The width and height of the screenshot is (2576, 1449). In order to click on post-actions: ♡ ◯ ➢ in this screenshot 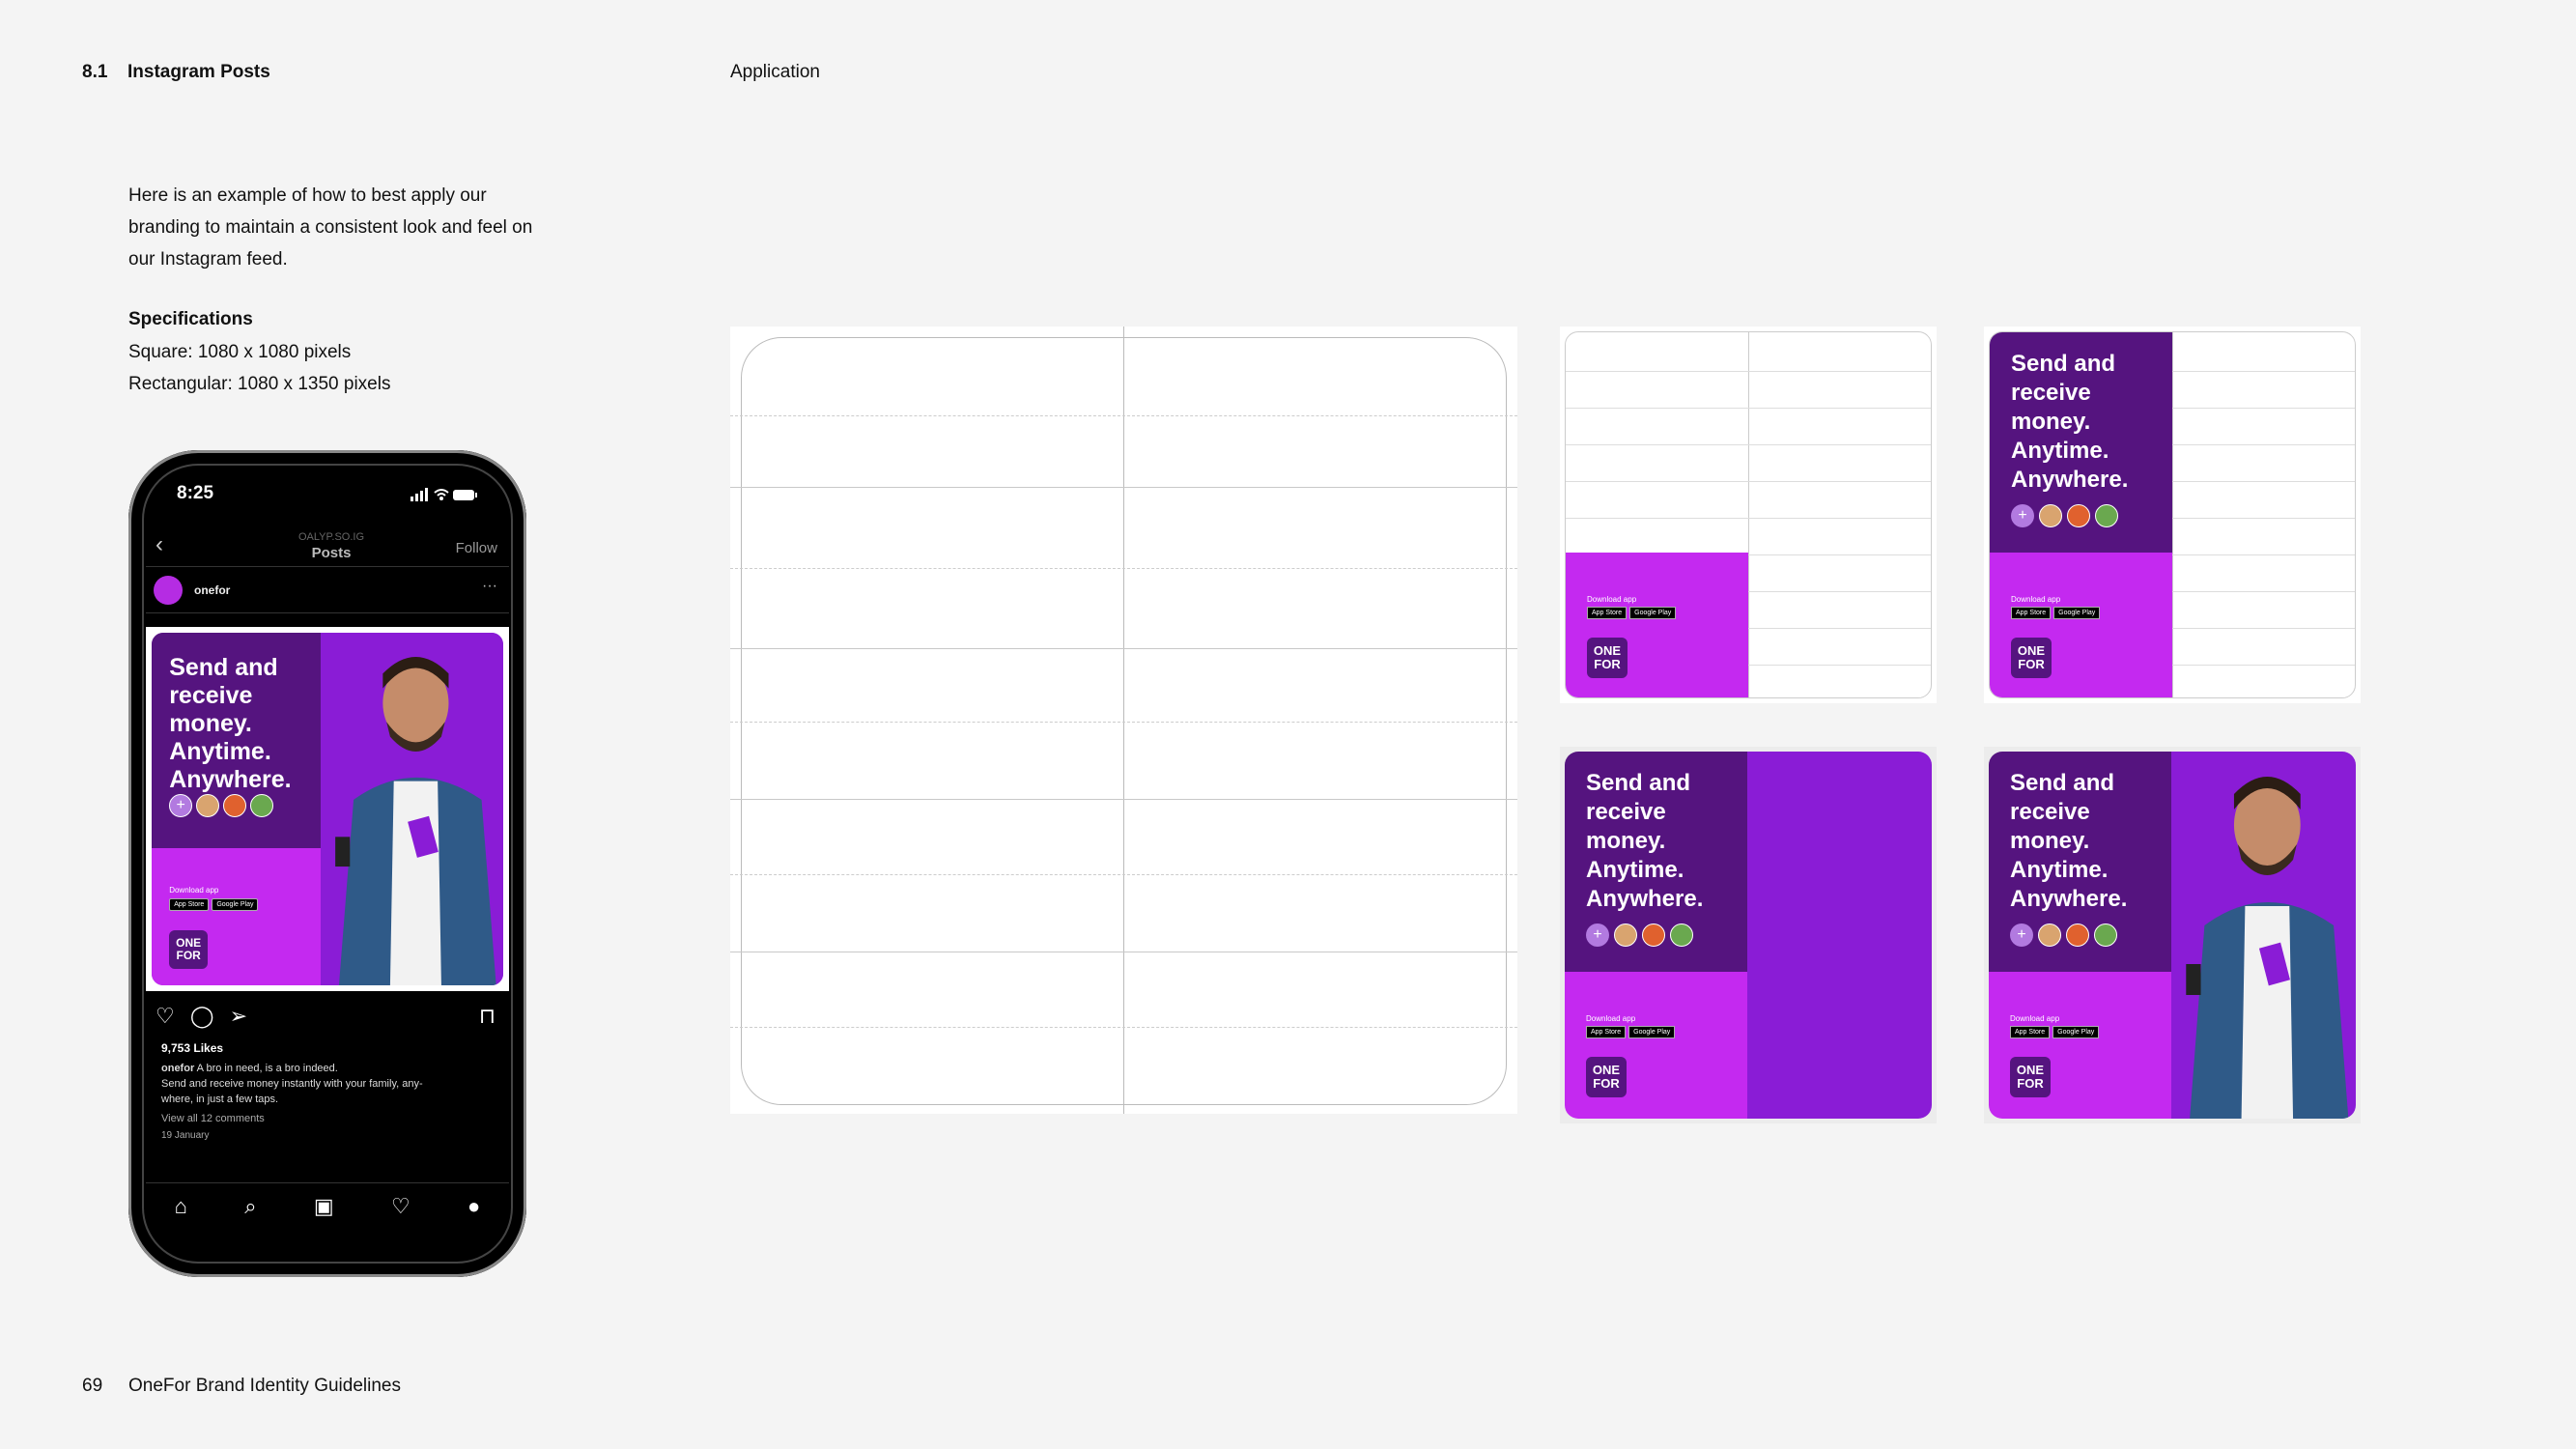, I will do `click(201, 1016)`.